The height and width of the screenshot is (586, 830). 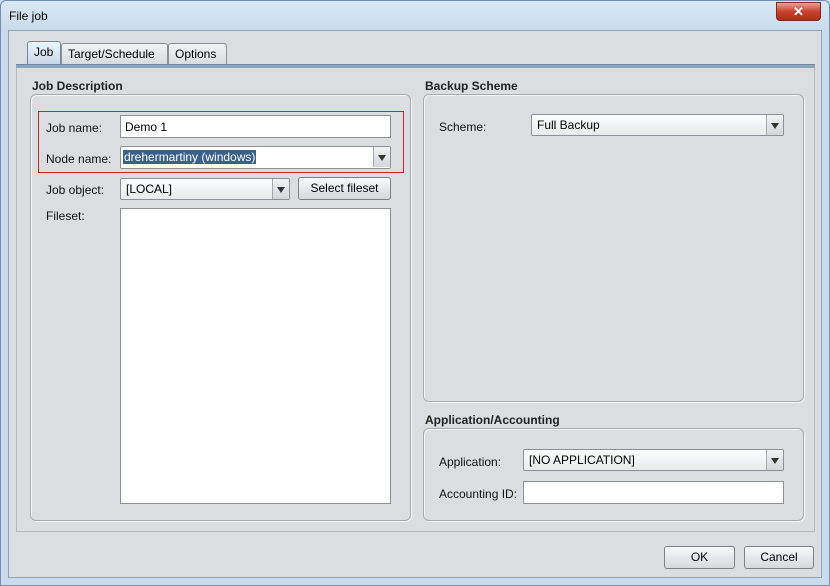 What do you see at coordinates (74, 128) in the screenshot?
I see `job-name-label: Job name:` at bounding box center [74, 128].